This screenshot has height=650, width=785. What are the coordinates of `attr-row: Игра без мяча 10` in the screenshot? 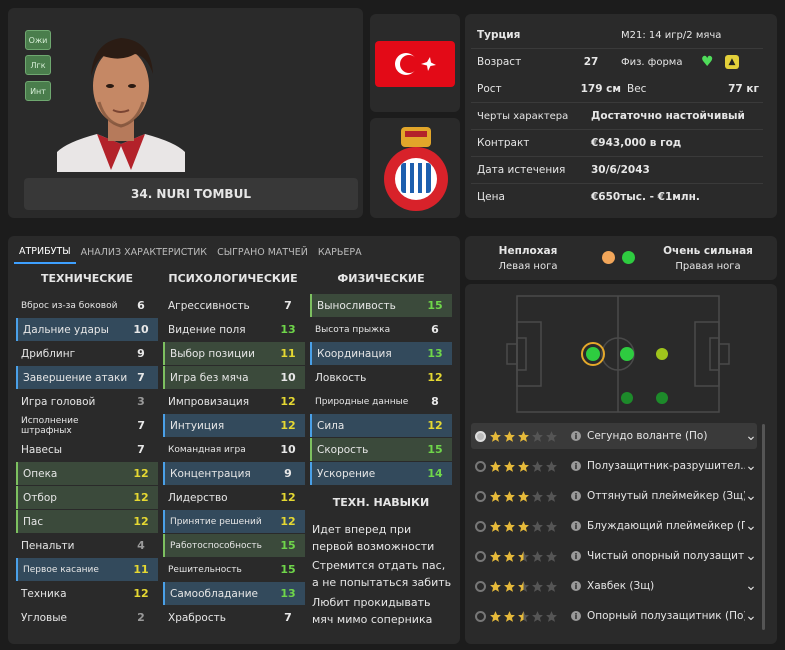 It's located at (234, 377).